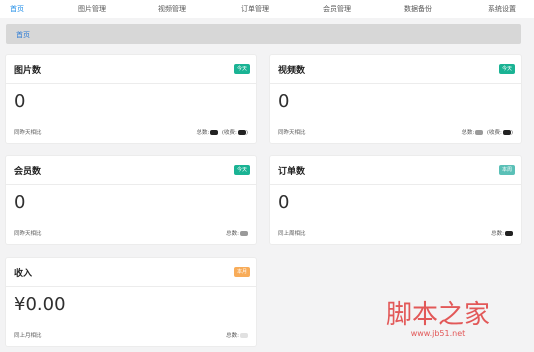 The image size is (534, 352). What do you see at coordinates (28, 336) in the screenshot?
I see `compare-label: 同上月相比` at bounding box center [28, 336].